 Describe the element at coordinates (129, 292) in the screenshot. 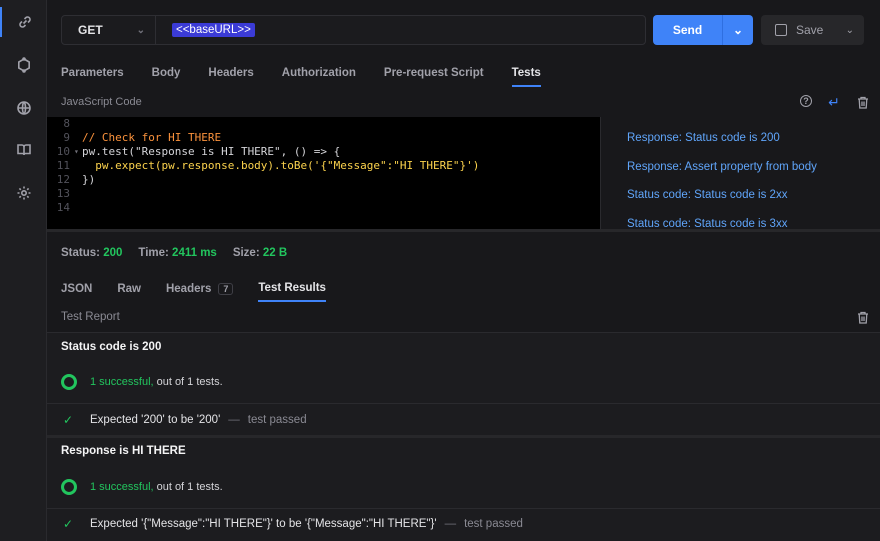

I see `tab-raw: Raw` at that location.